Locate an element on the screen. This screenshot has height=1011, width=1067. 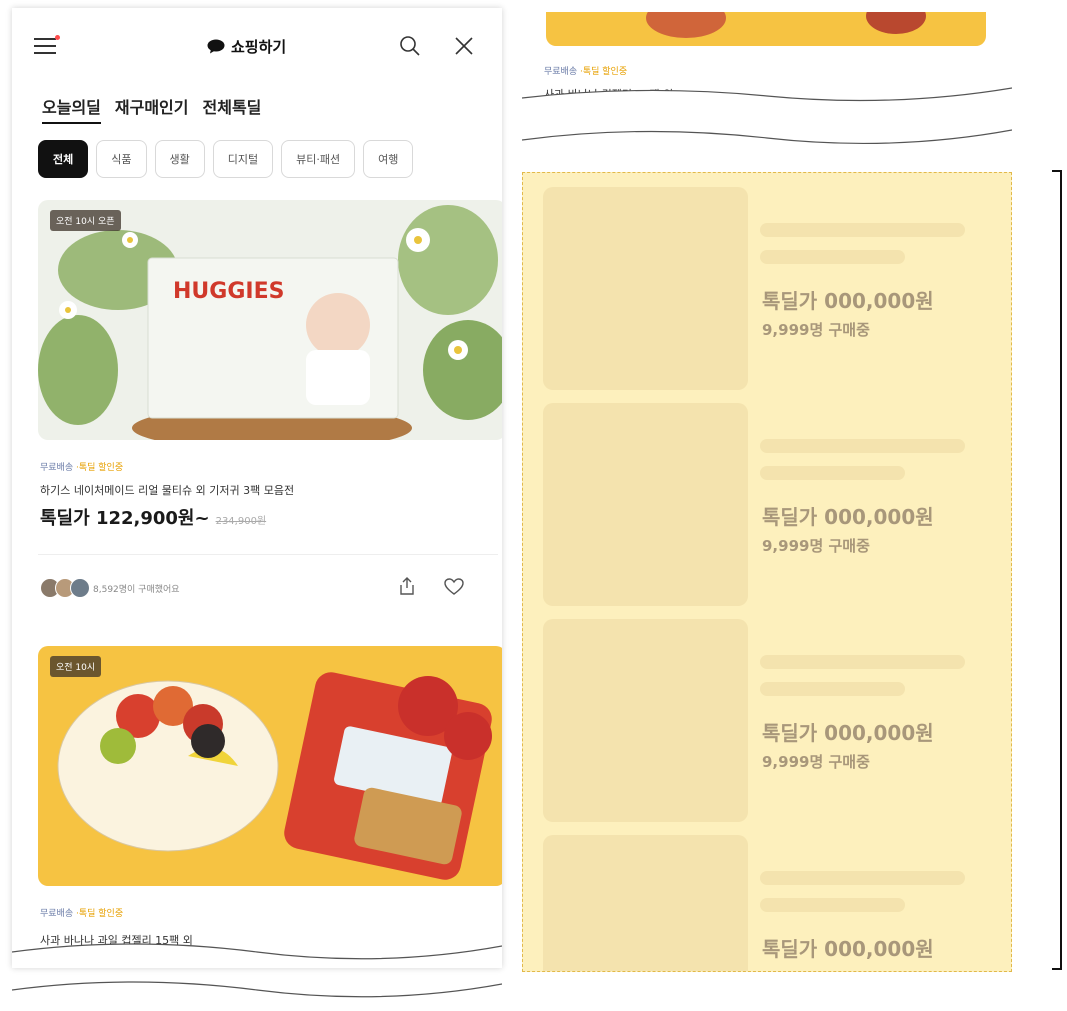
close-icon is located at coordinates (464, 46).